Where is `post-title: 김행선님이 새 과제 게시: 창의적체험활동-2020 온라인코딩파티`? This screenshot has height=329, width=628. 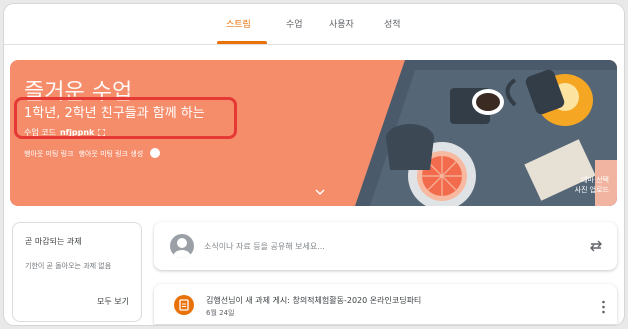 post-title: 김행선님이 새 과제 게시: 창의적체험활동-2020 온라인코딩파티 is located at coordinates (313, 300).